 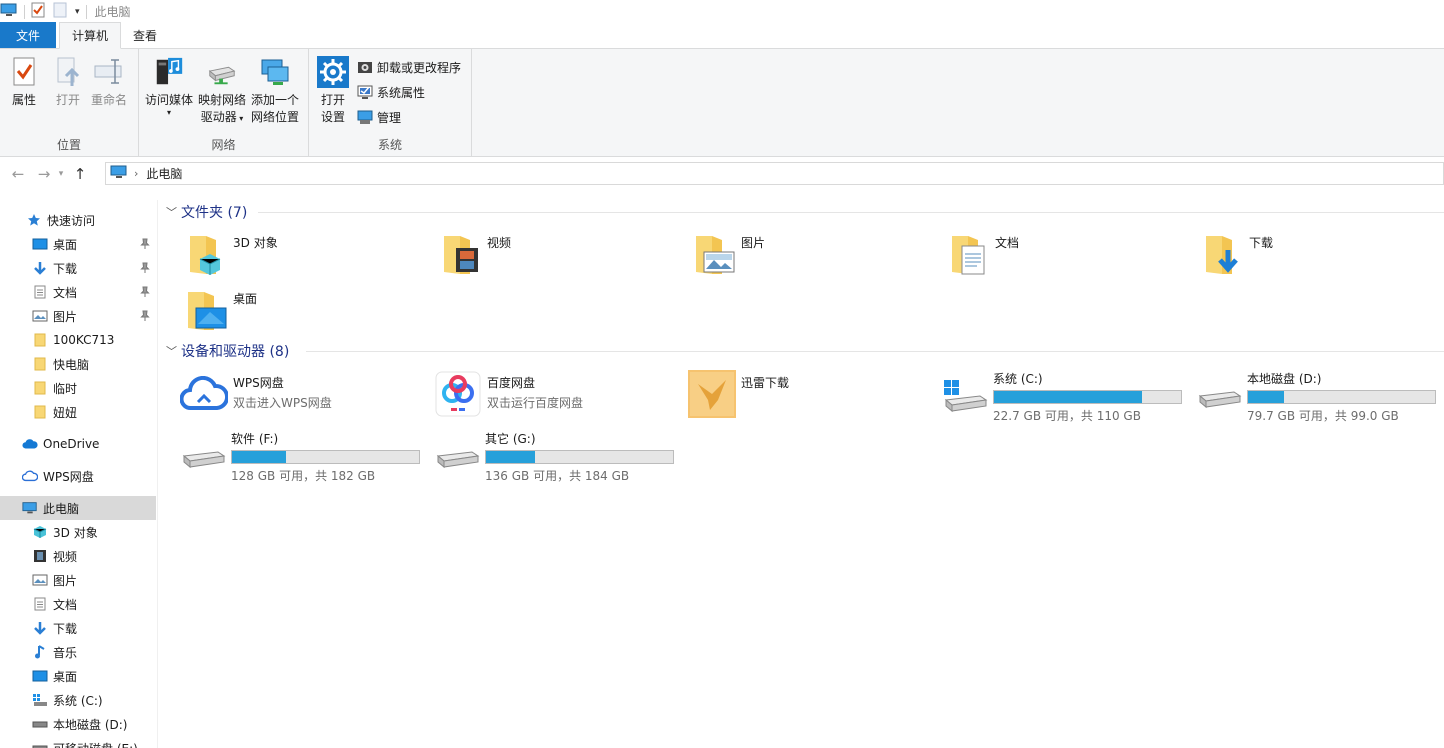 What do you see at coordinates (235, 352) in the screenshot?
I see `devices-header-label: 设备和驱动器 (8)` at bounding box center [235, 352].